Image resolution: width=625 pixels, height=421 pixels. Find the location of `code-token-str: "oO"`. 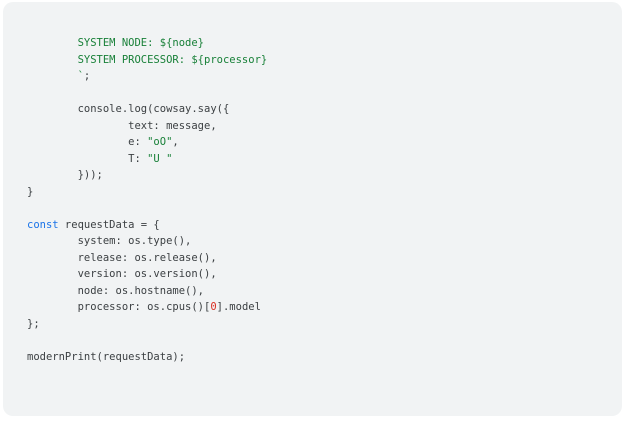

code-token-str: "oO" is located at coordinates (160, 142).